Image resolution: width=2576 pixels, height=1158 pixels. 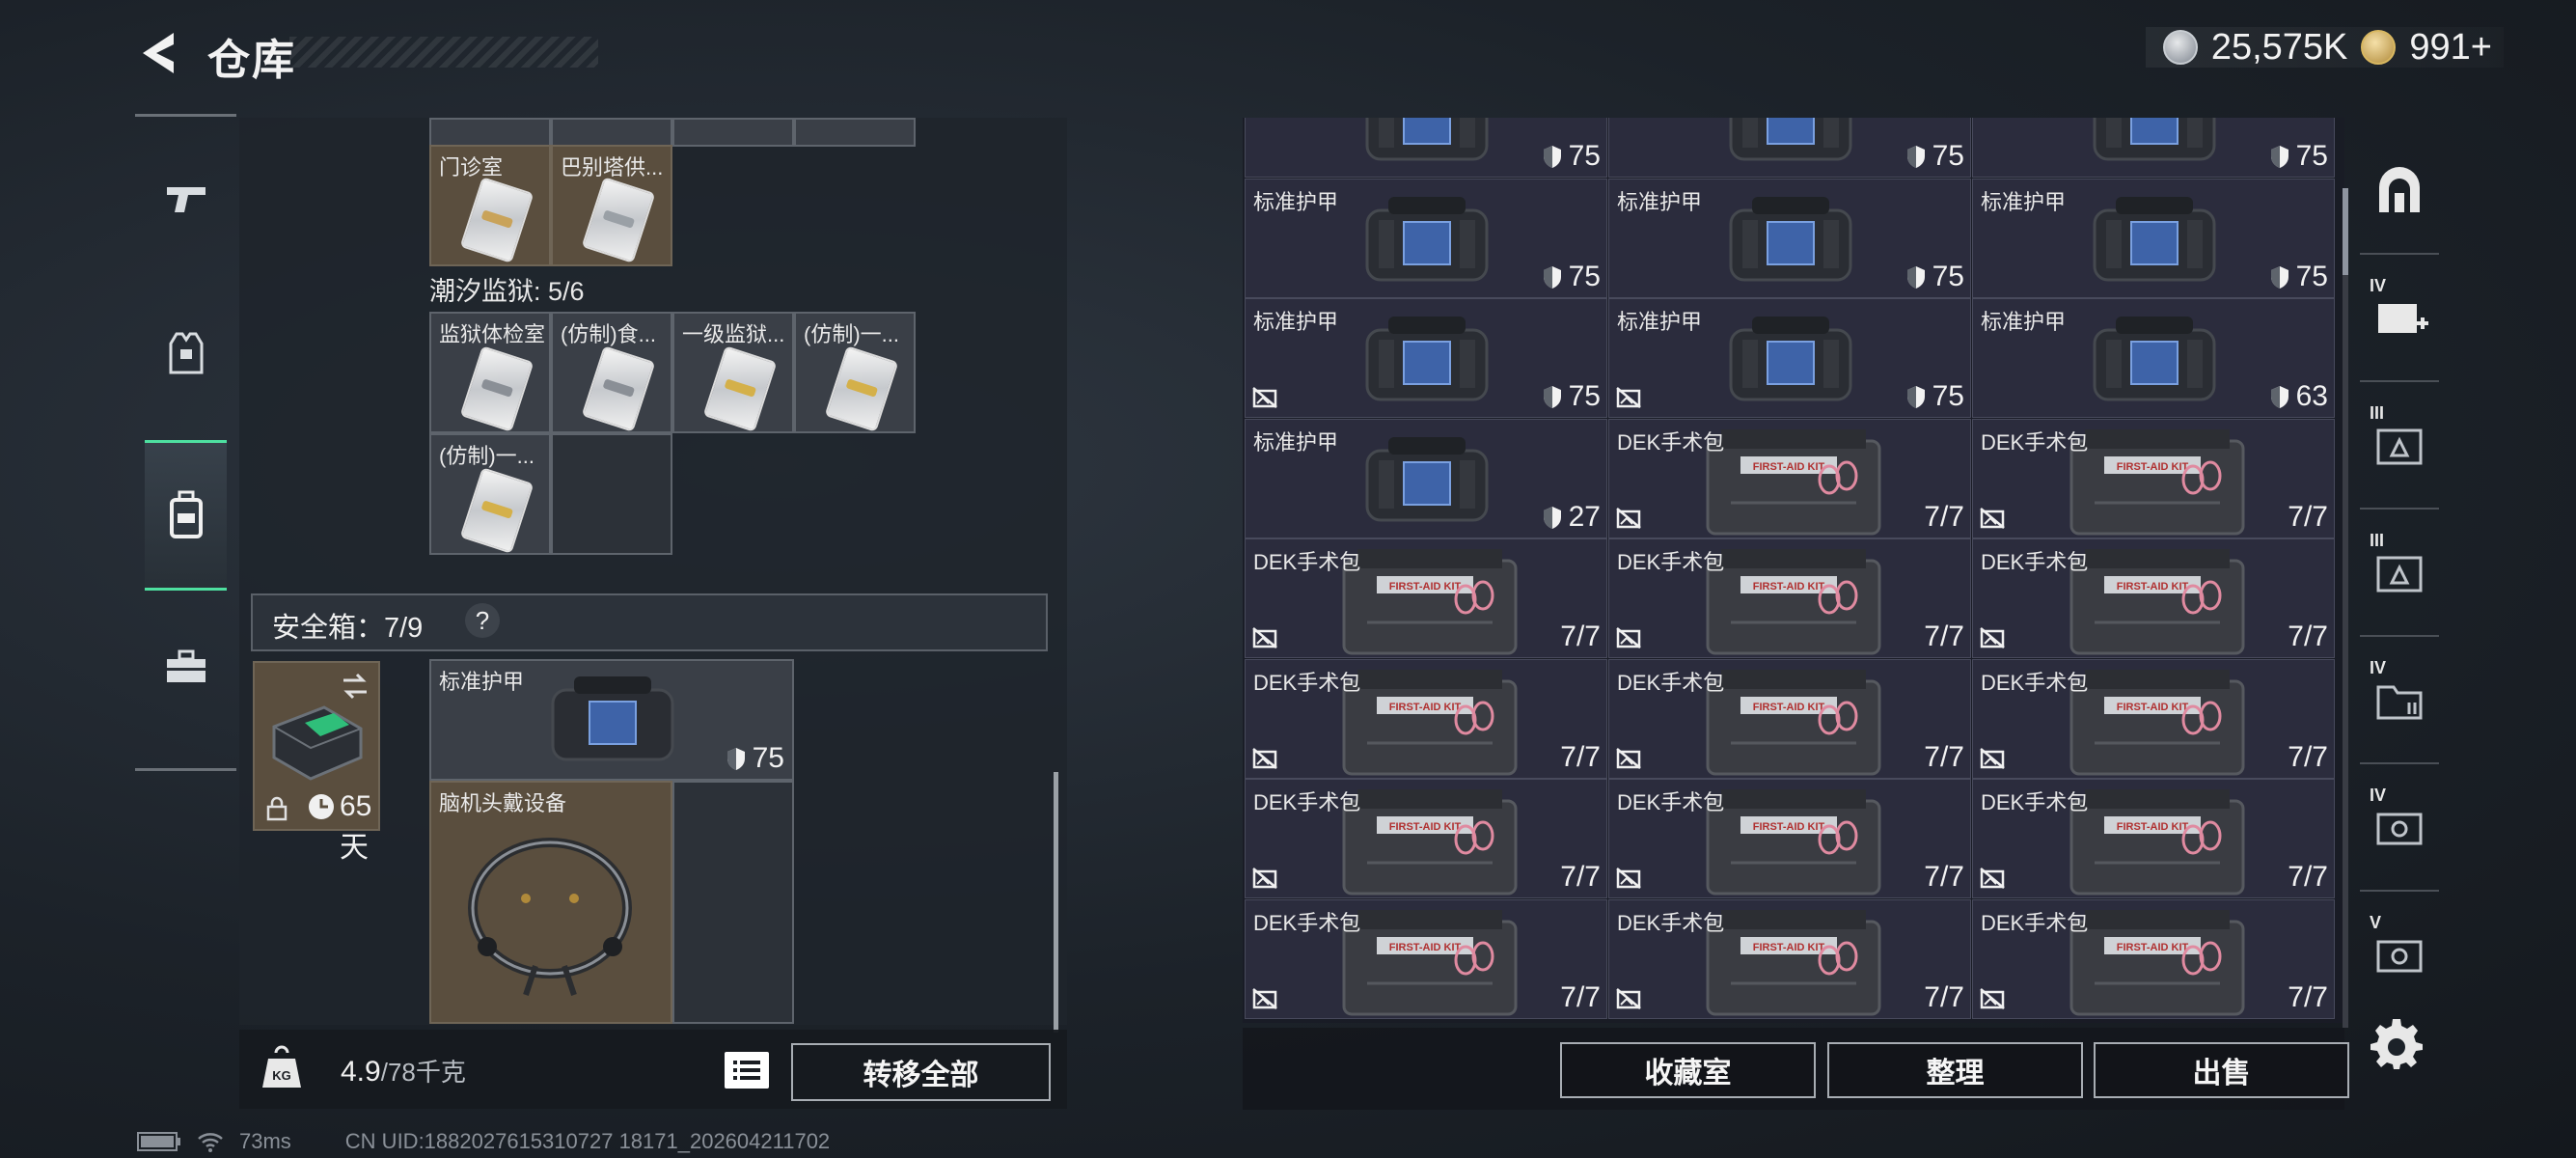 I want to click on stash-tab-4b: IV, so click(x=2400, y=828).